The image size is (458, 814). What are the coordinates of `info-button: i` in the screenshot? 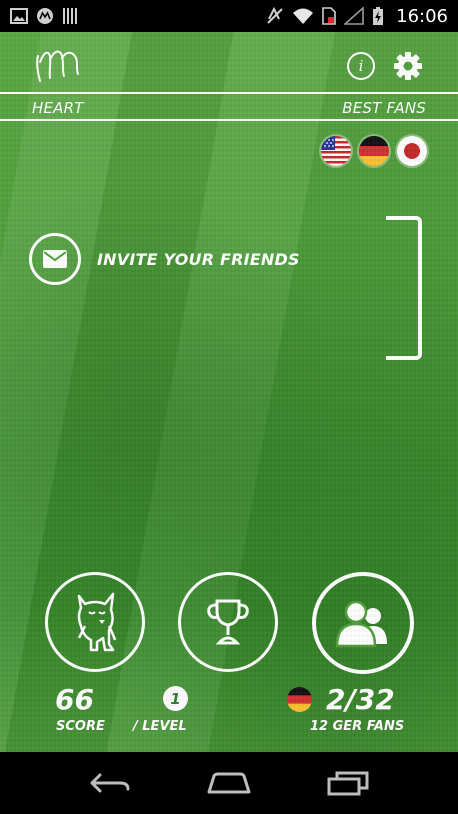 It's located at (361, 66).